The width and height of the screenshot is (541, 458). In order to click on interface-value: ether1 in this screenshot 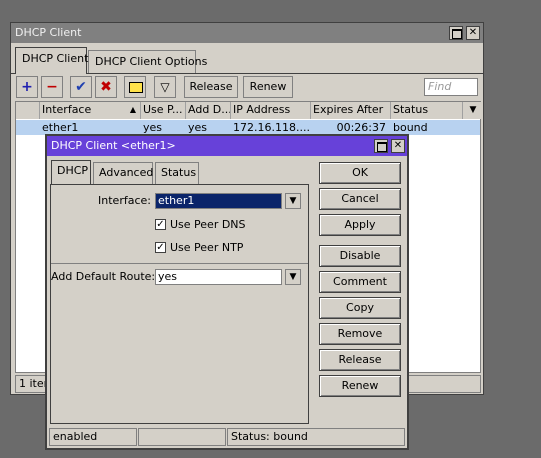, I will do `click(176, 200)`.